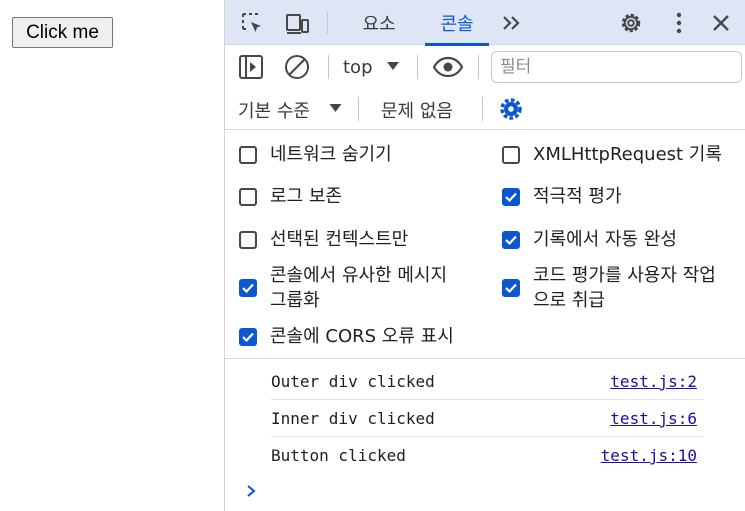 The height and width of the screenshot is (511, 745). What do you see at coordinates (353, 381) in the screenshot?
I see `message-text: Outer div clicked` at bounding box center [353, 381].